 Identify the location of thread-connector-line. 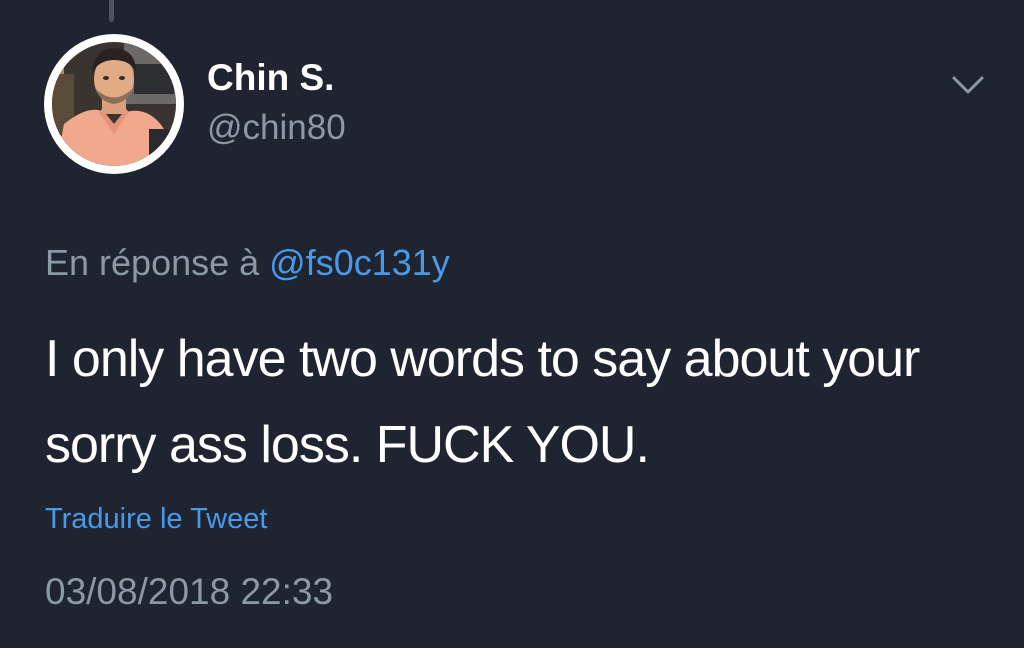
(111, 11).